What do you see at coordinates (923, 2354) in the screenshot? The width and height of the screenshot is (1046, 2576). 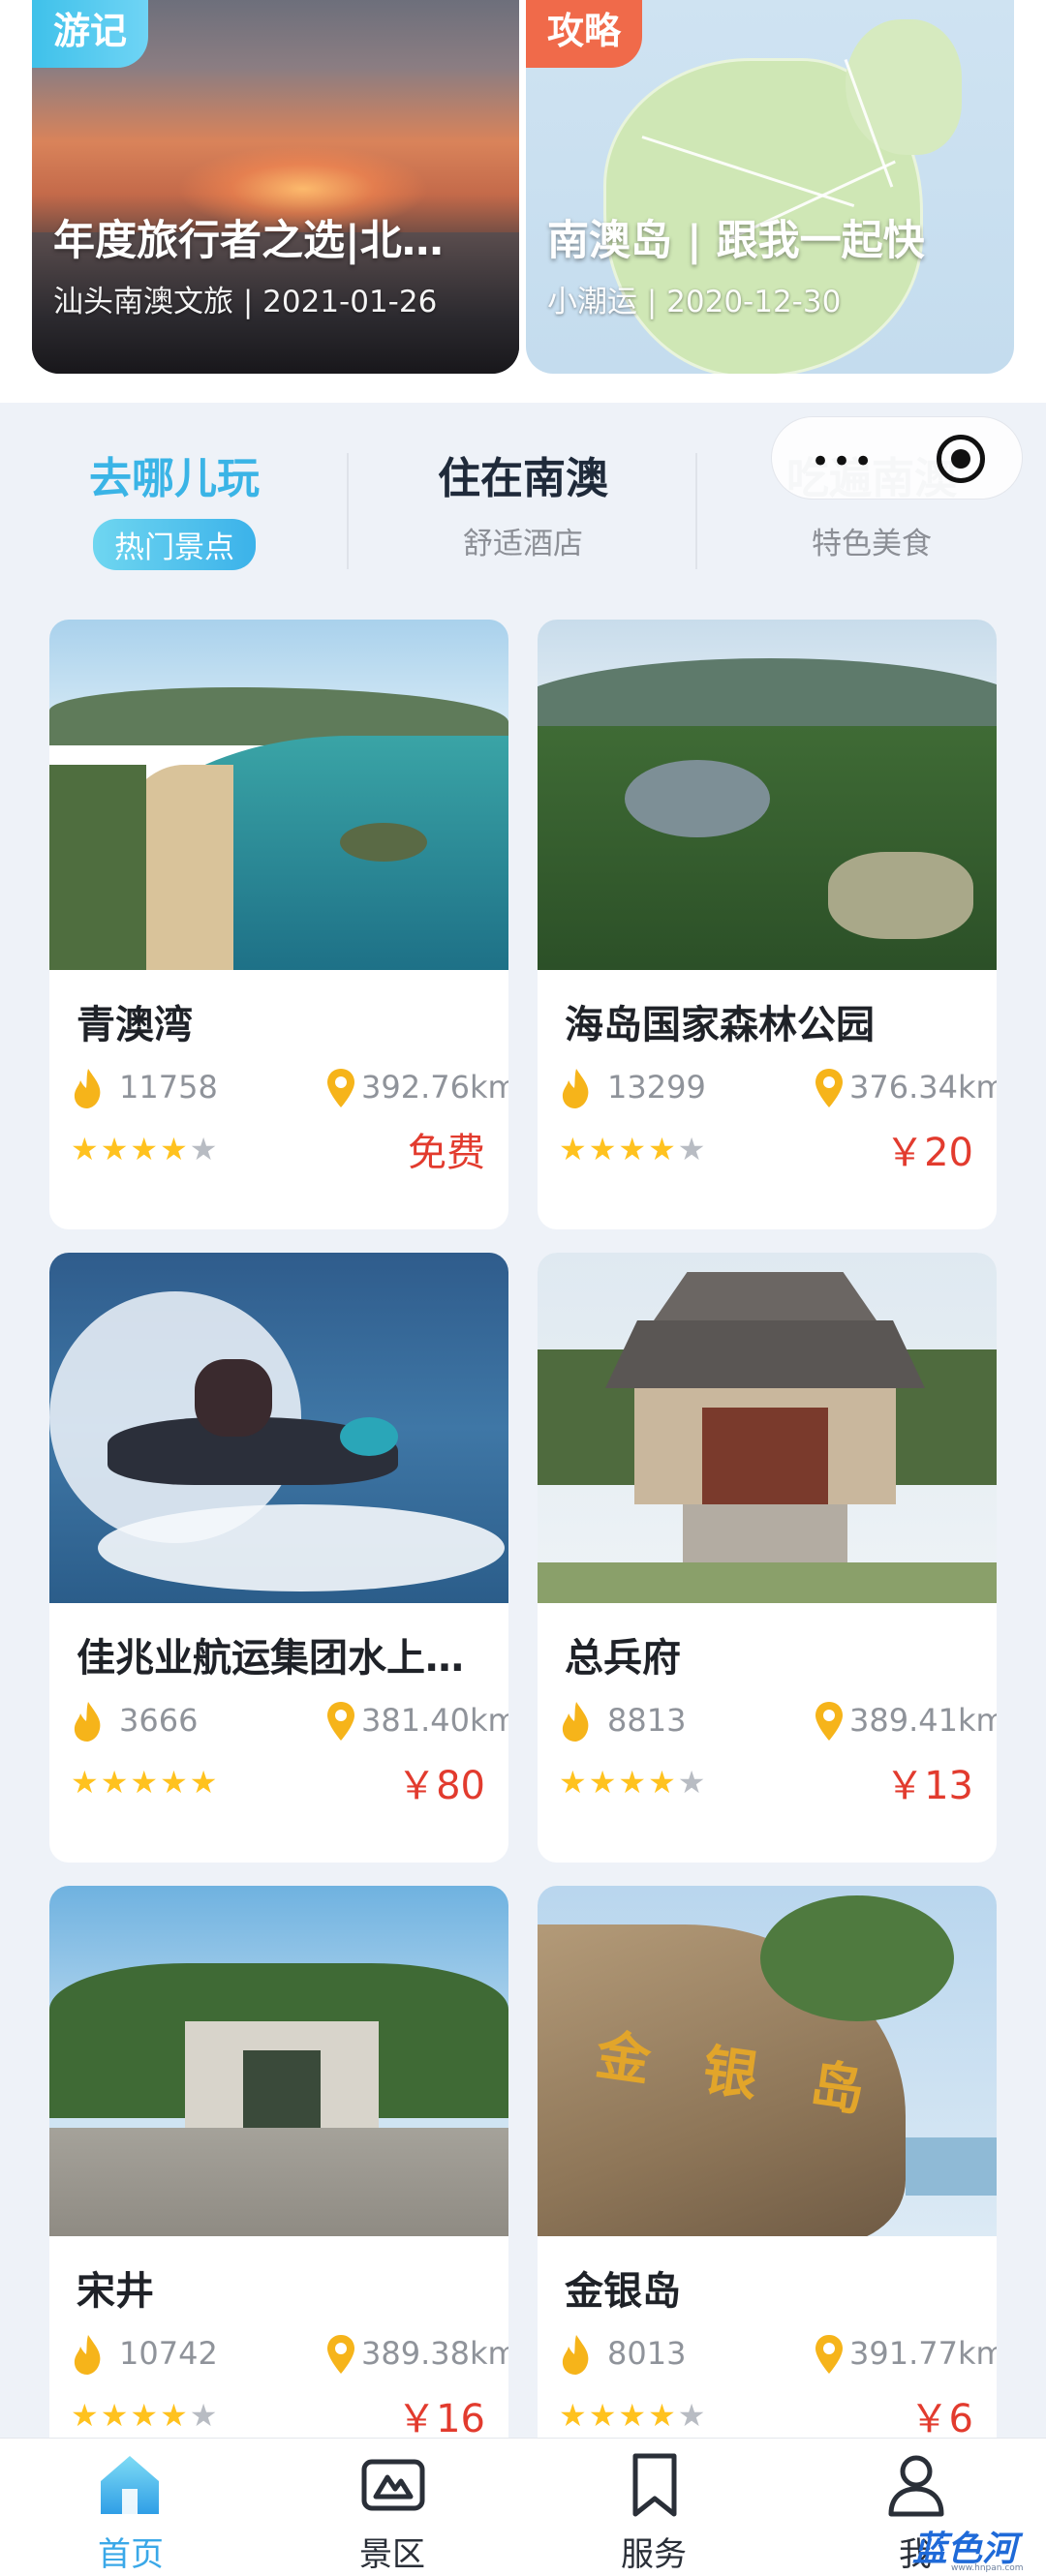 I see `distance: 391.77km` at bounding box center [923, 2354].